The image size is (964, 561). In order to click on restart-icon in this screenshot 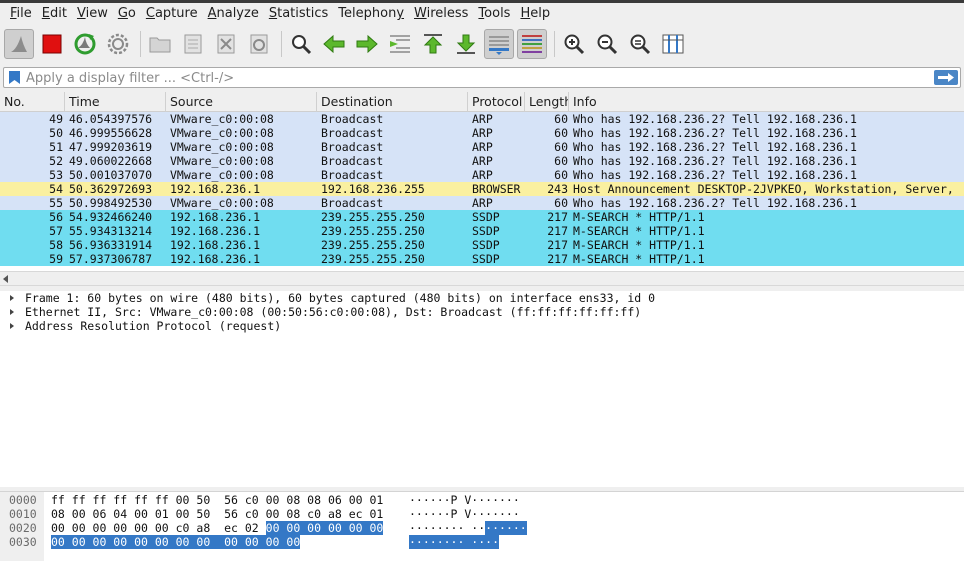, I will do `click(85, 44)`.